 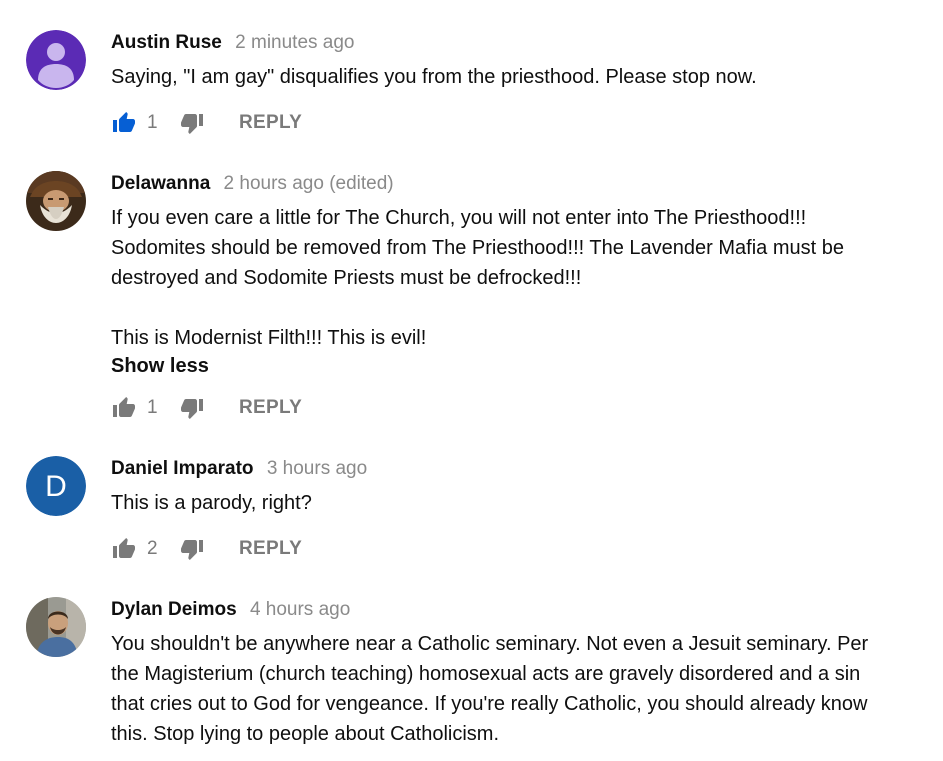 What do you see at coordinates (160, 183) in the screenshot?
I see `author-name: Delawanna` at bounding box center [160, 183].